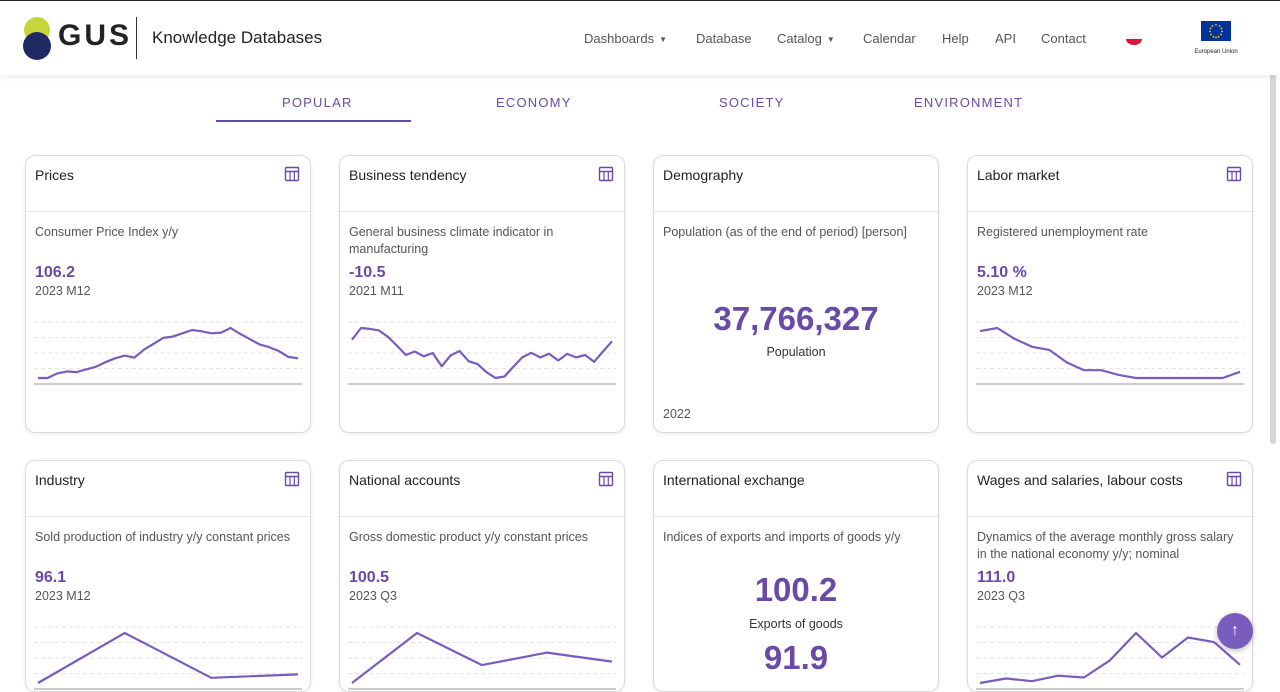 This screenshot has width=1280, height=692. What do you see at coordinates (136, 38) in the screenshot?
I see `logo-separator` at bounding box center [136, 38].